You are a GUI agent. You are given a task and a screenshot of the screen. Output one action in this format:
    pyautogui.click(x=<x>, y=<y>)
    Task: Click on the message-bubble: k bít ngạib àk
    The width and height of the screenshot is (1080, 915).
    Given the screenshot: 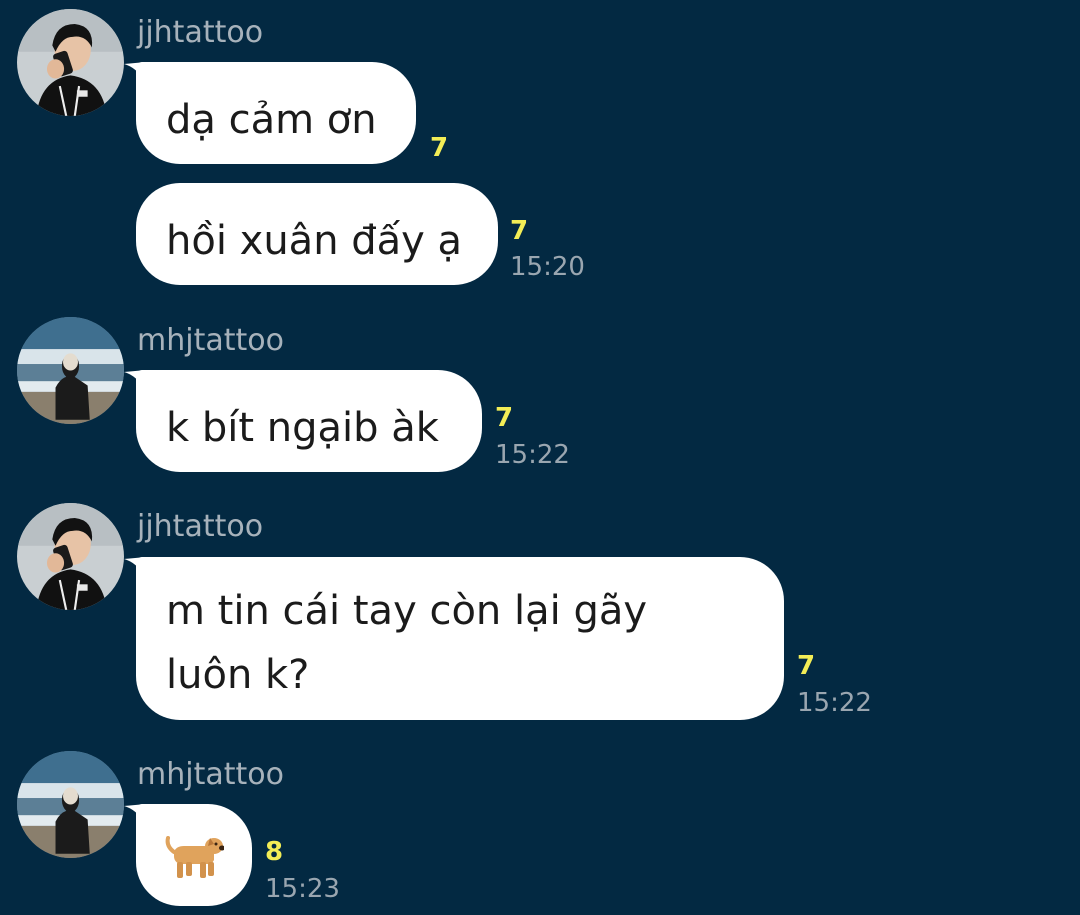 What is the action you would take?
    pyautogui.click(x=309, y=421)
    